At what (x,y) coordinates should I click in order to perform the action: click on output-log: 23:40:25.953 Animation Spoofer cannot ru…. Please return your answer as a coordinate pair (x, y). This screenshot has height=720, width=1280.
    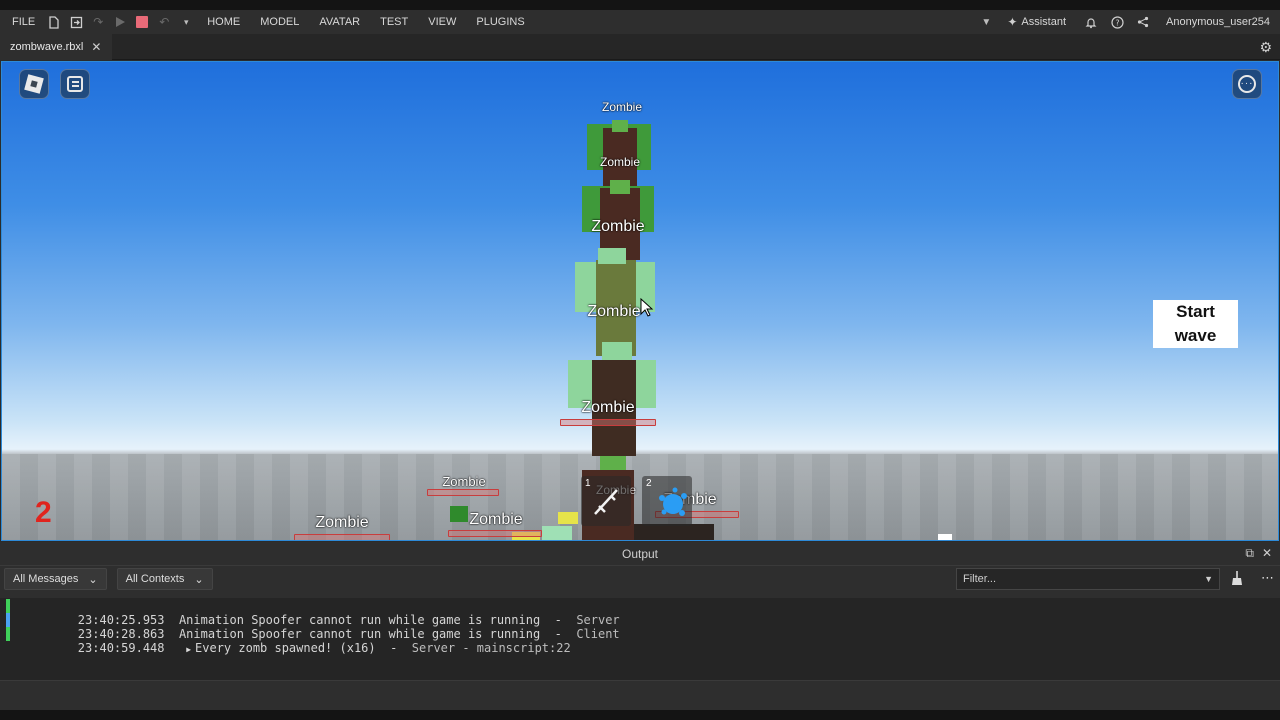
    Looking at the image, I should click on (640, 639).